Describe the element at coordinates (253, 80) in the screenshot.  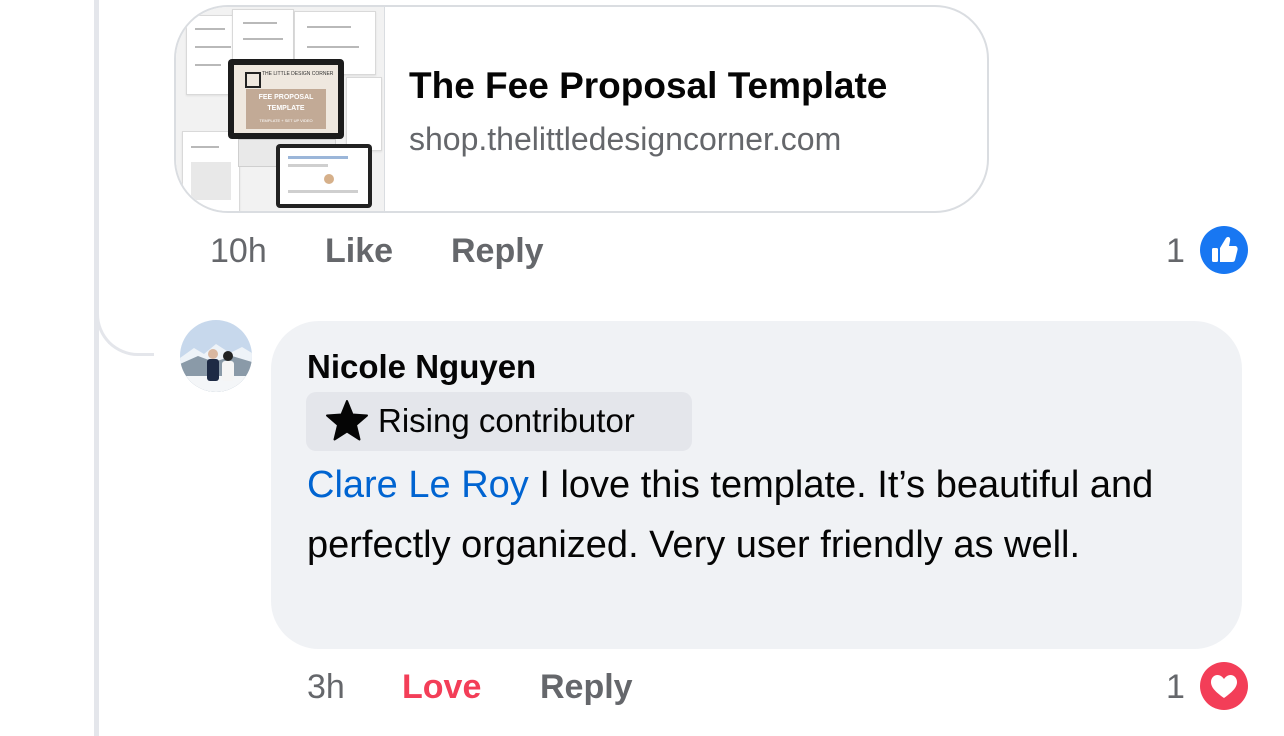
I see `brand-logo` at that location.